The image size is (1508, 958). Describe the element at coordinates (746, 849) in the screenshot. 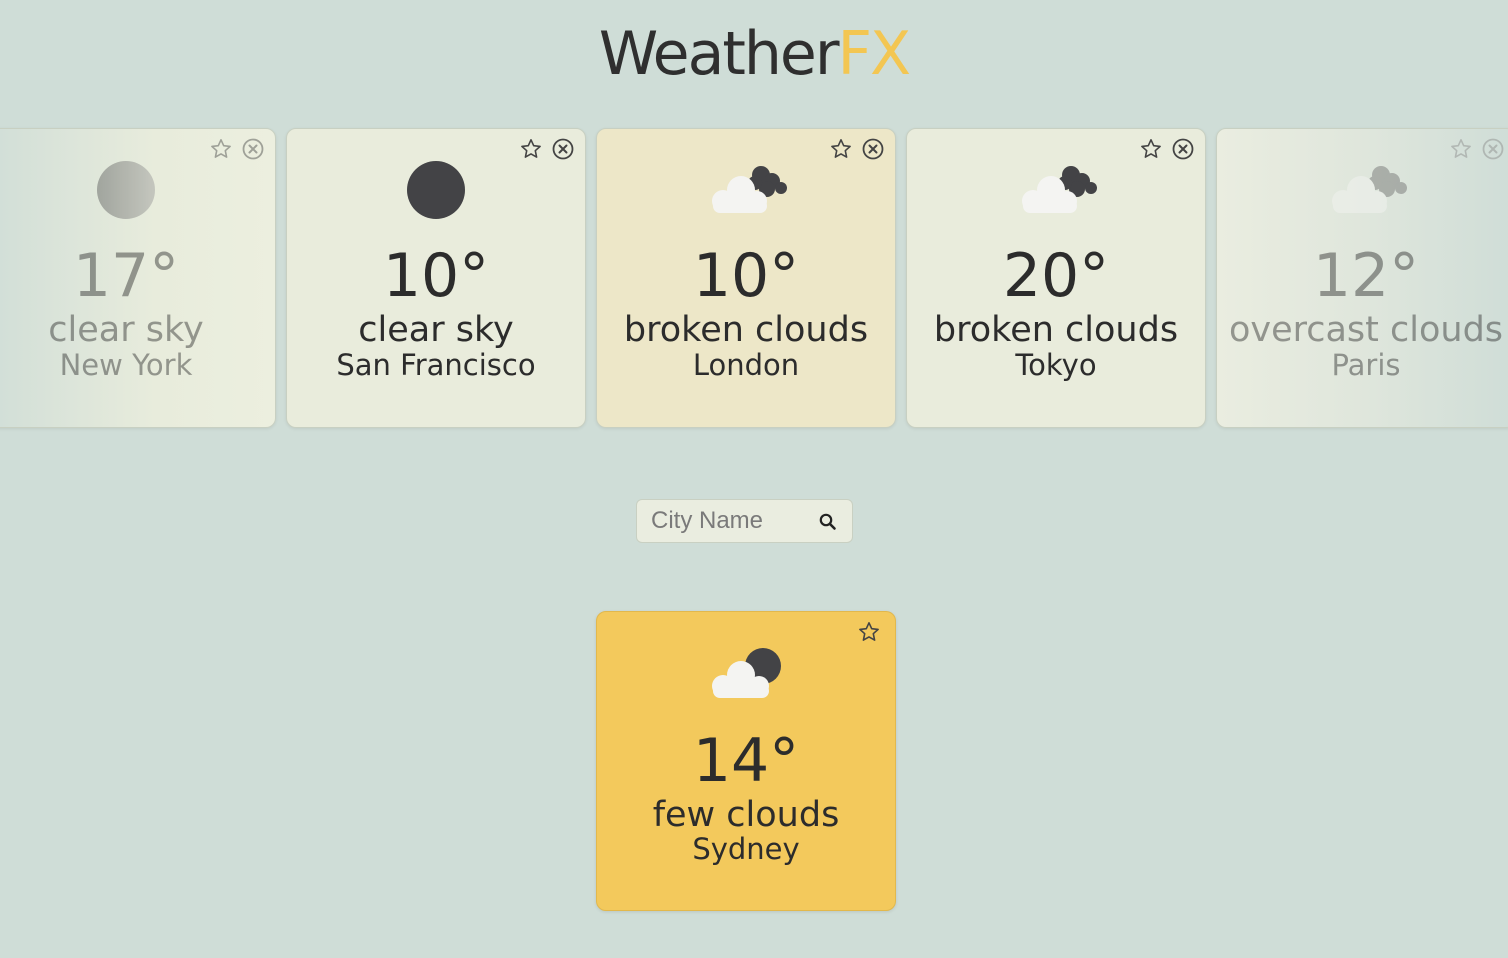

I see `city-name: Sydney` at that location.